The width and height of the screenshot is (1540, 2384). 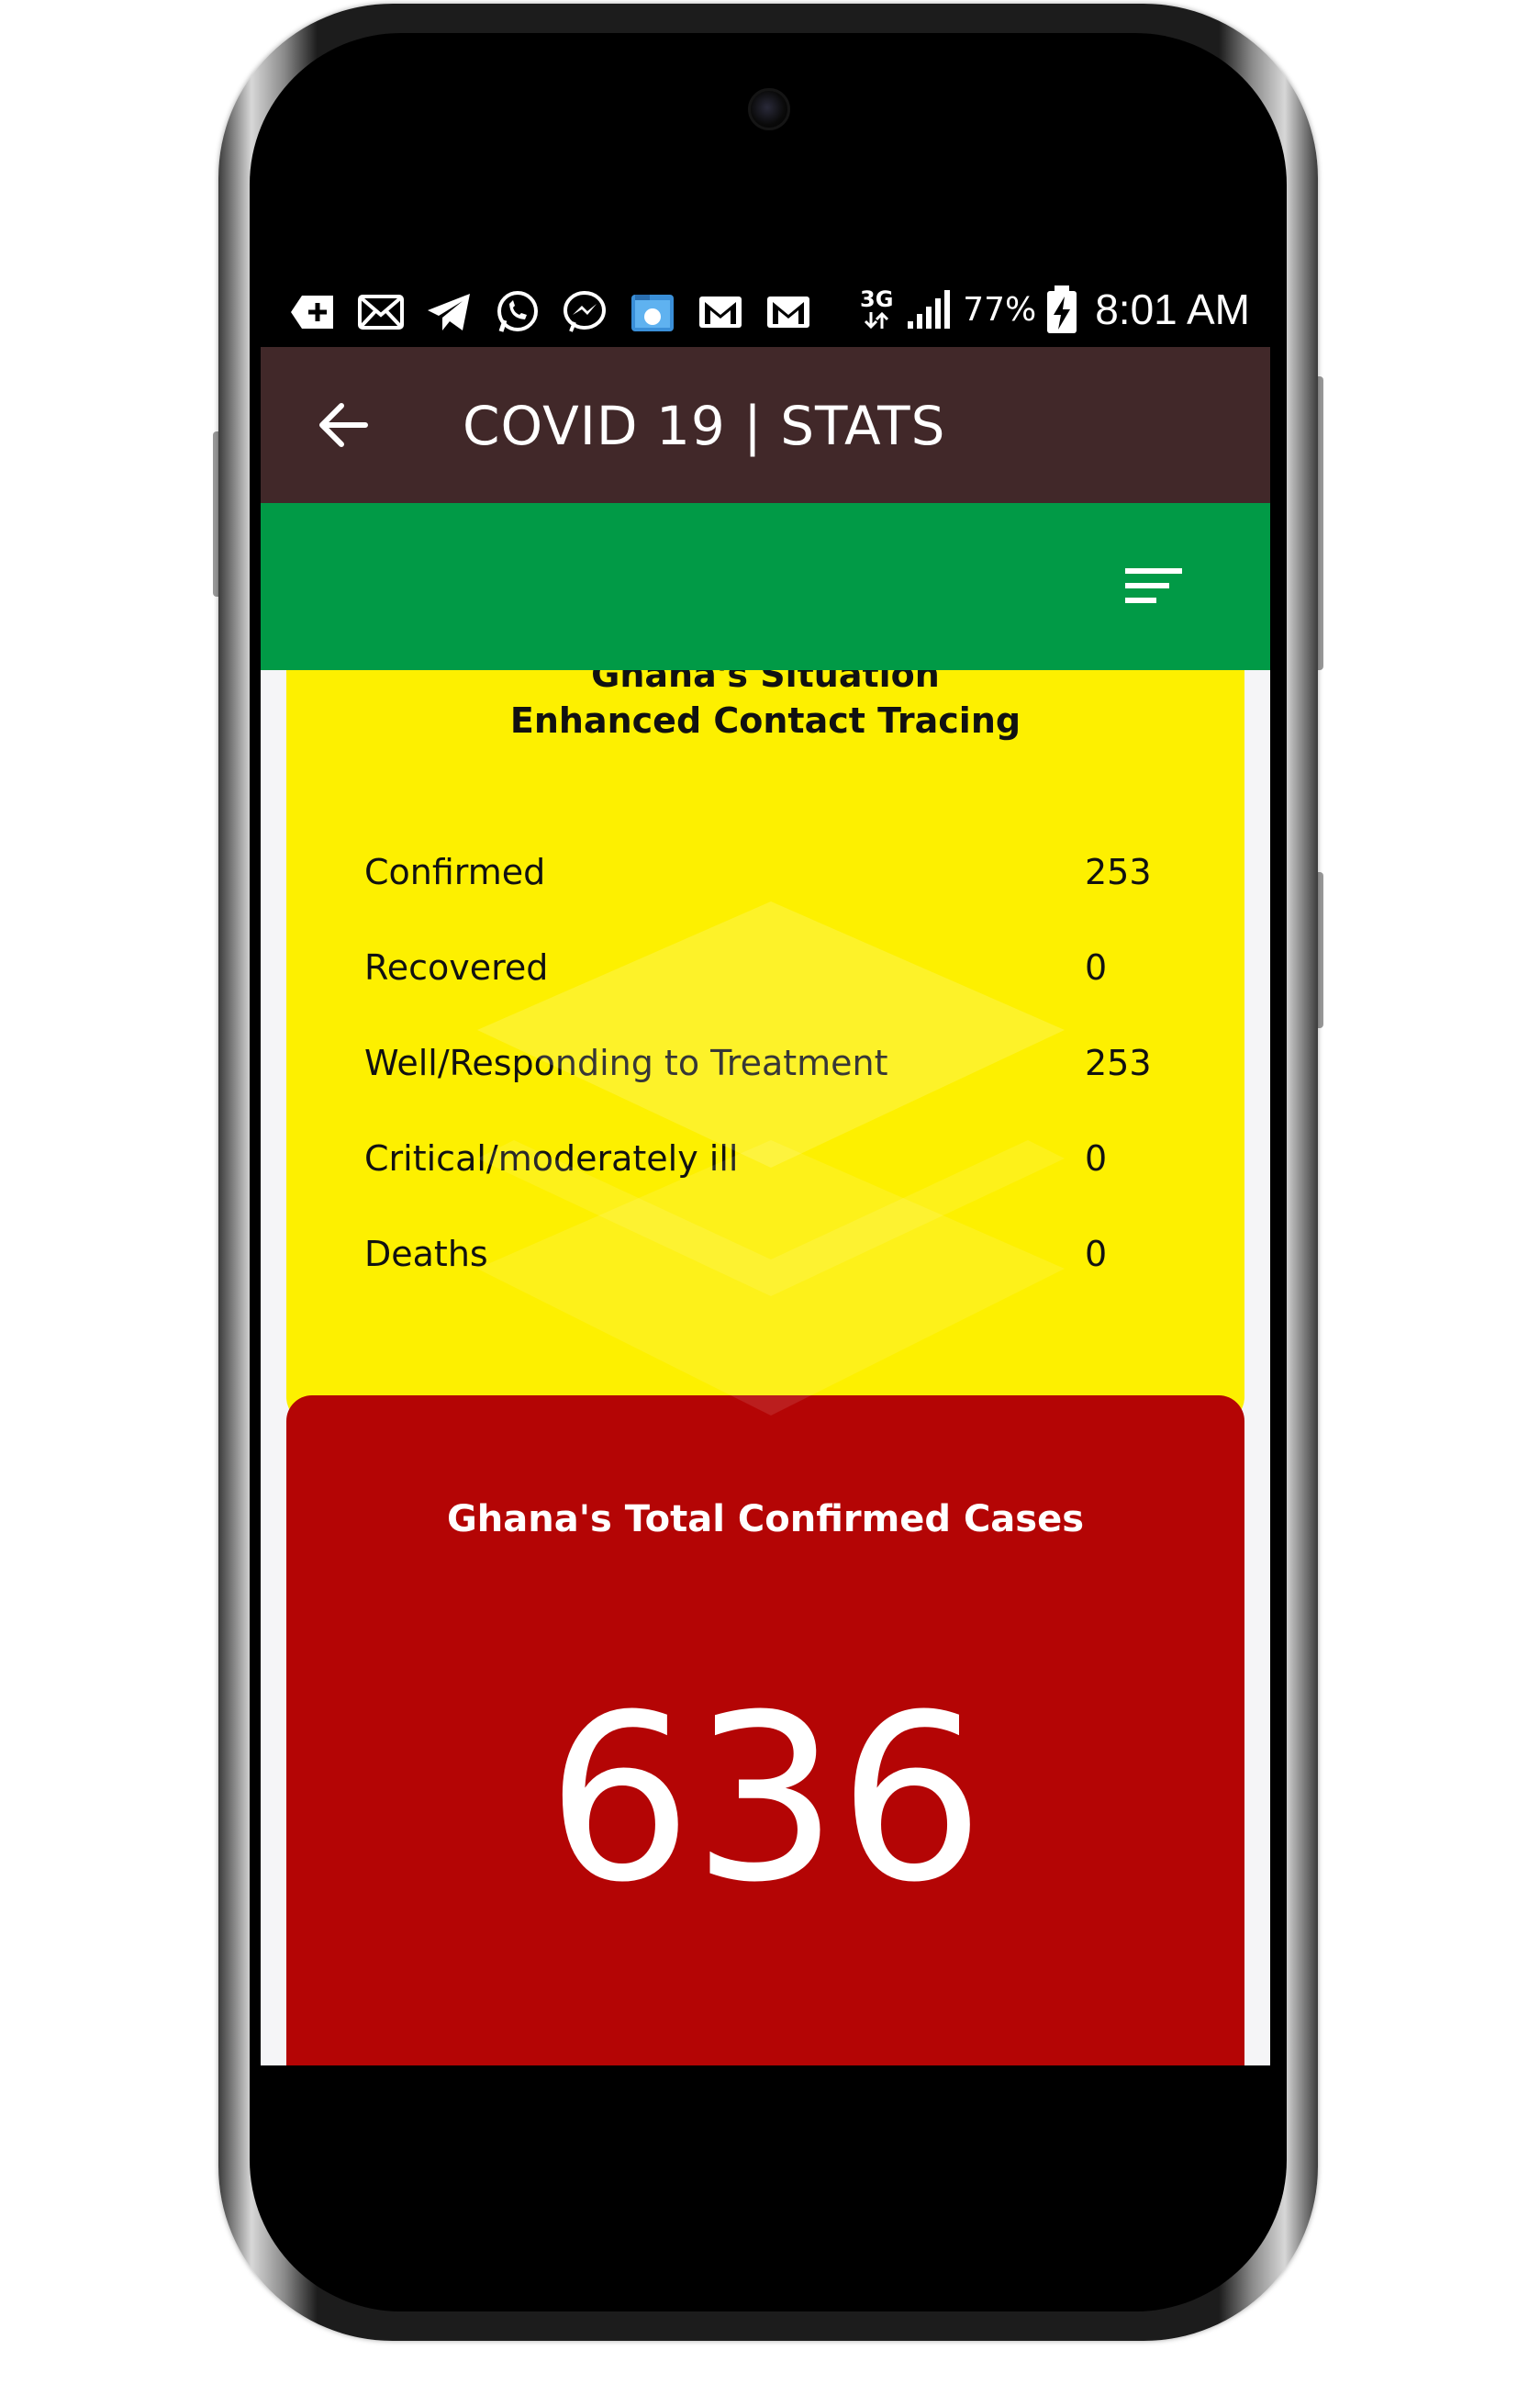 What do you see at coordinates (652, 312) in the screenshot?
I see `file-manager-icon` at bounding box center [652, 312].